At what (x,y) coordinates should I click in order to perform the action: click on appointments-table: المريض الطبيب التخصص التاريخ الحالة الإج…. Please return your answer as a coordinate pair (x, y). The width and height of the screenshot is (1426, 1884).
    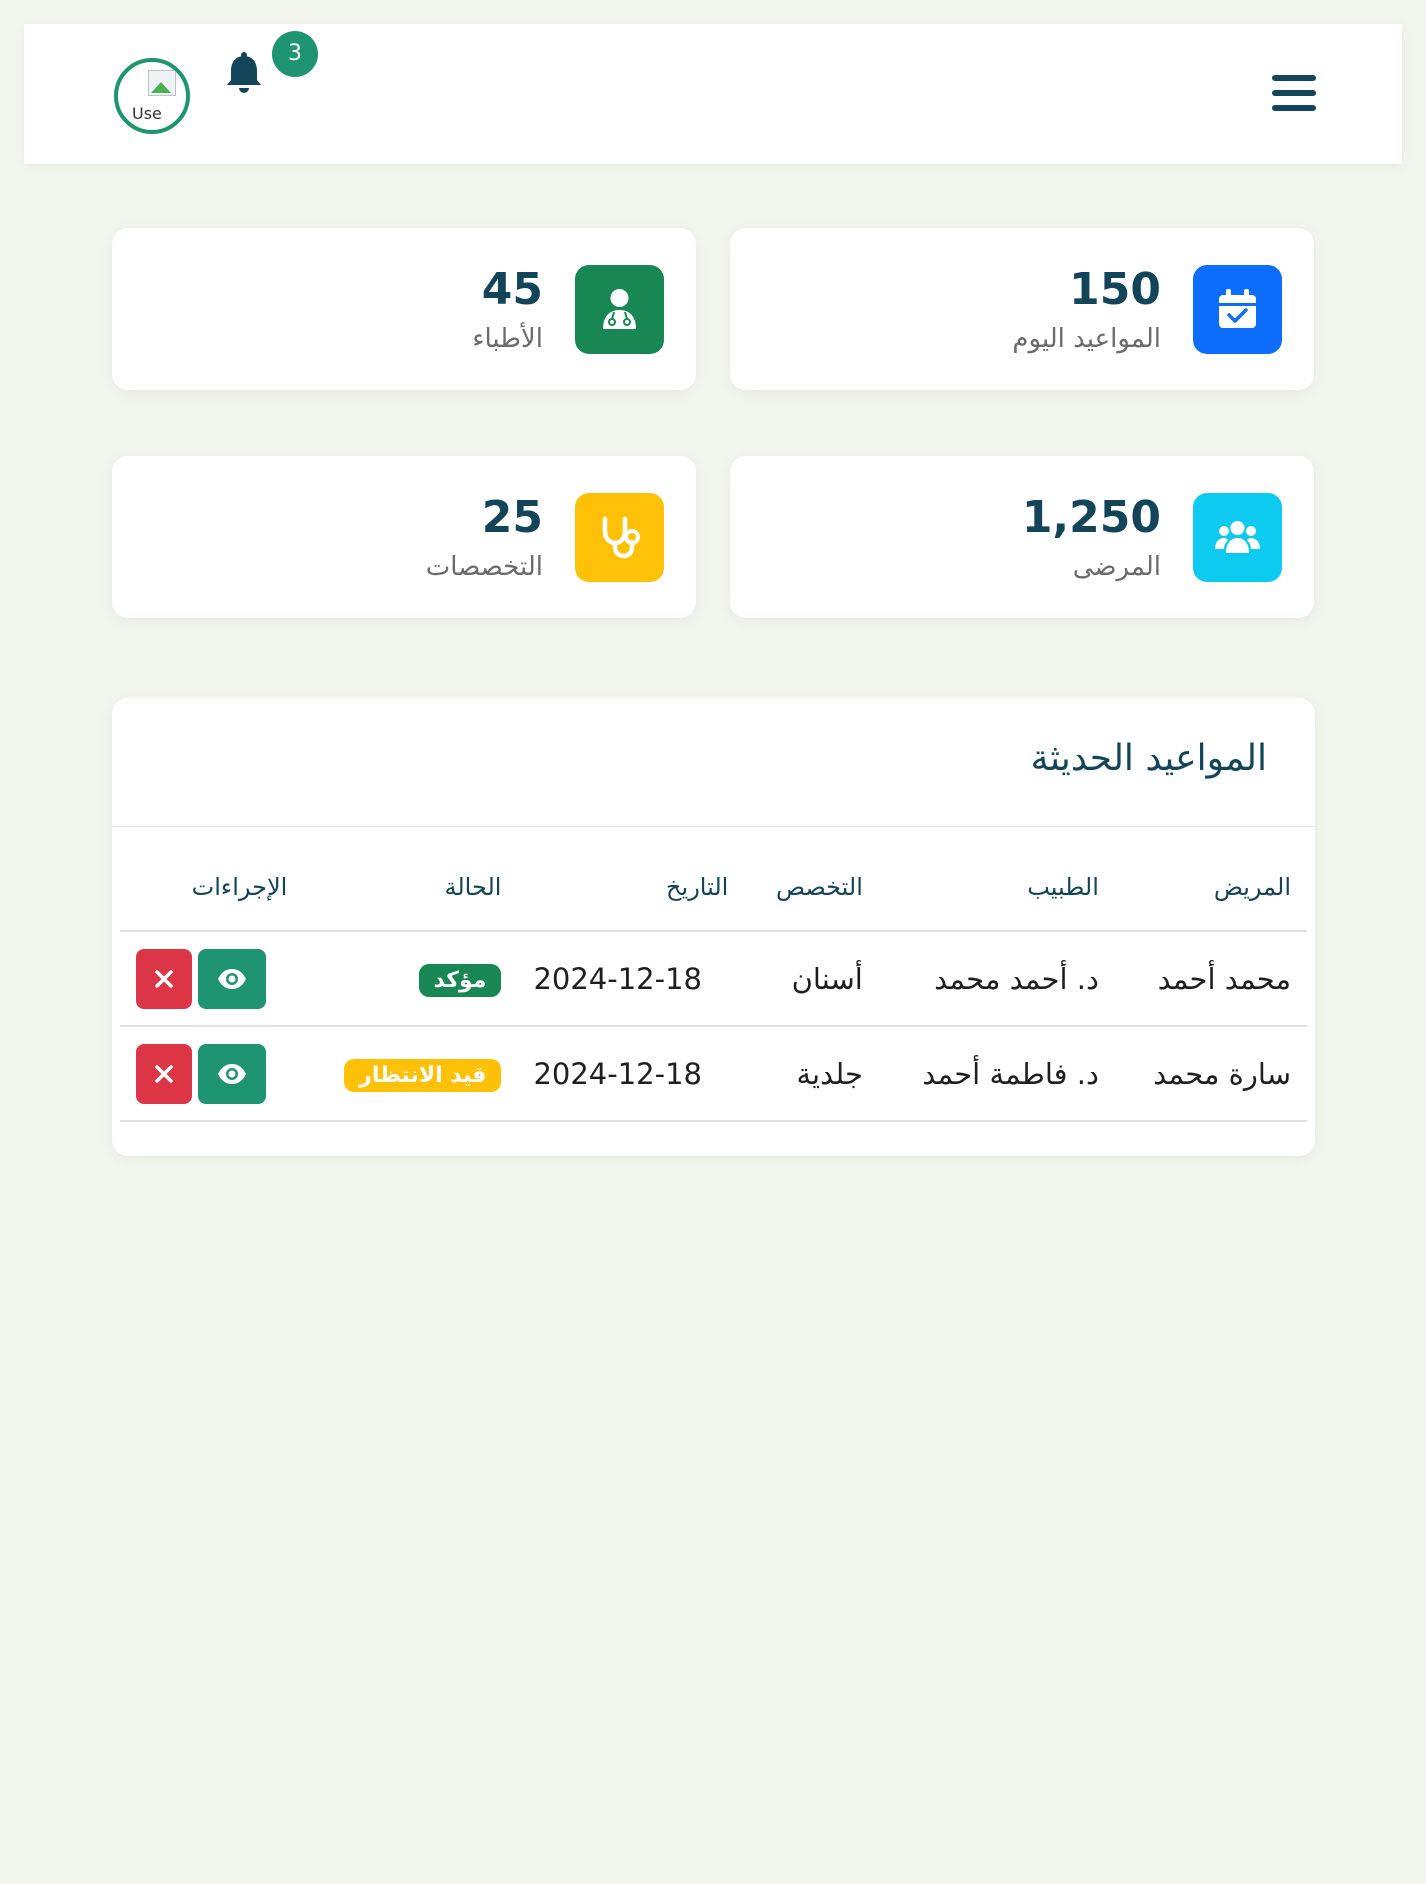
    Looking at the image, I should click on (713, 983).